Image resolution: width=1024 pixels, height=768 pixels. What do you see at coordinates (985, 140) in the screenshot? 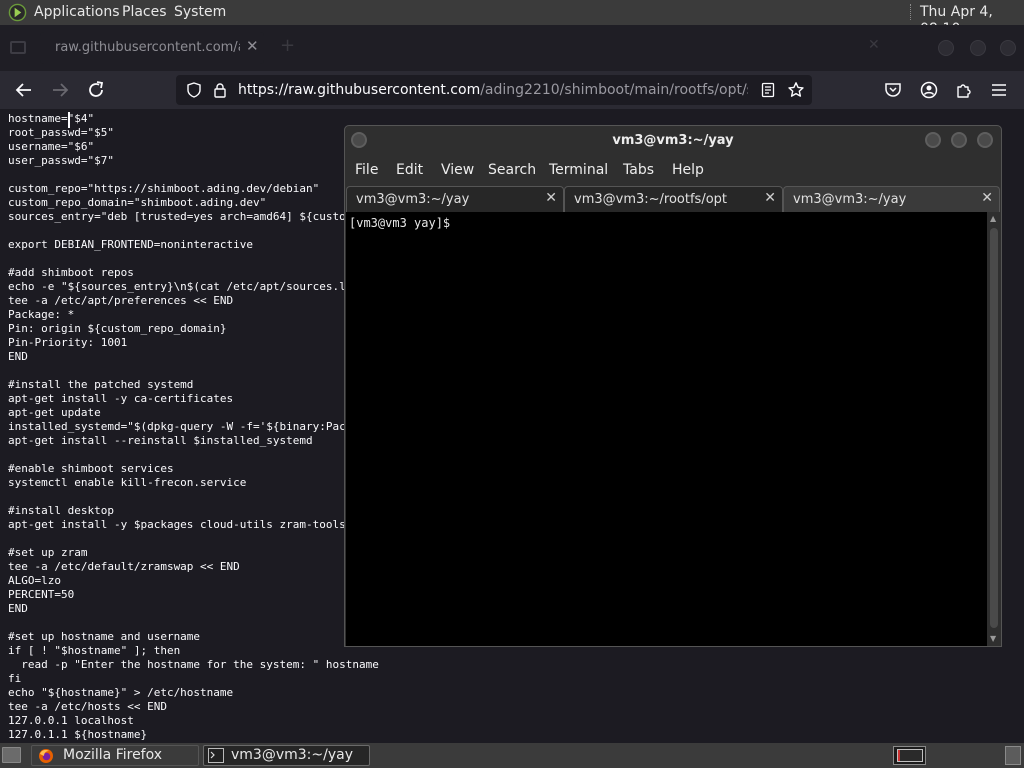
I see `close-icon` at bounding box center [985, 140].